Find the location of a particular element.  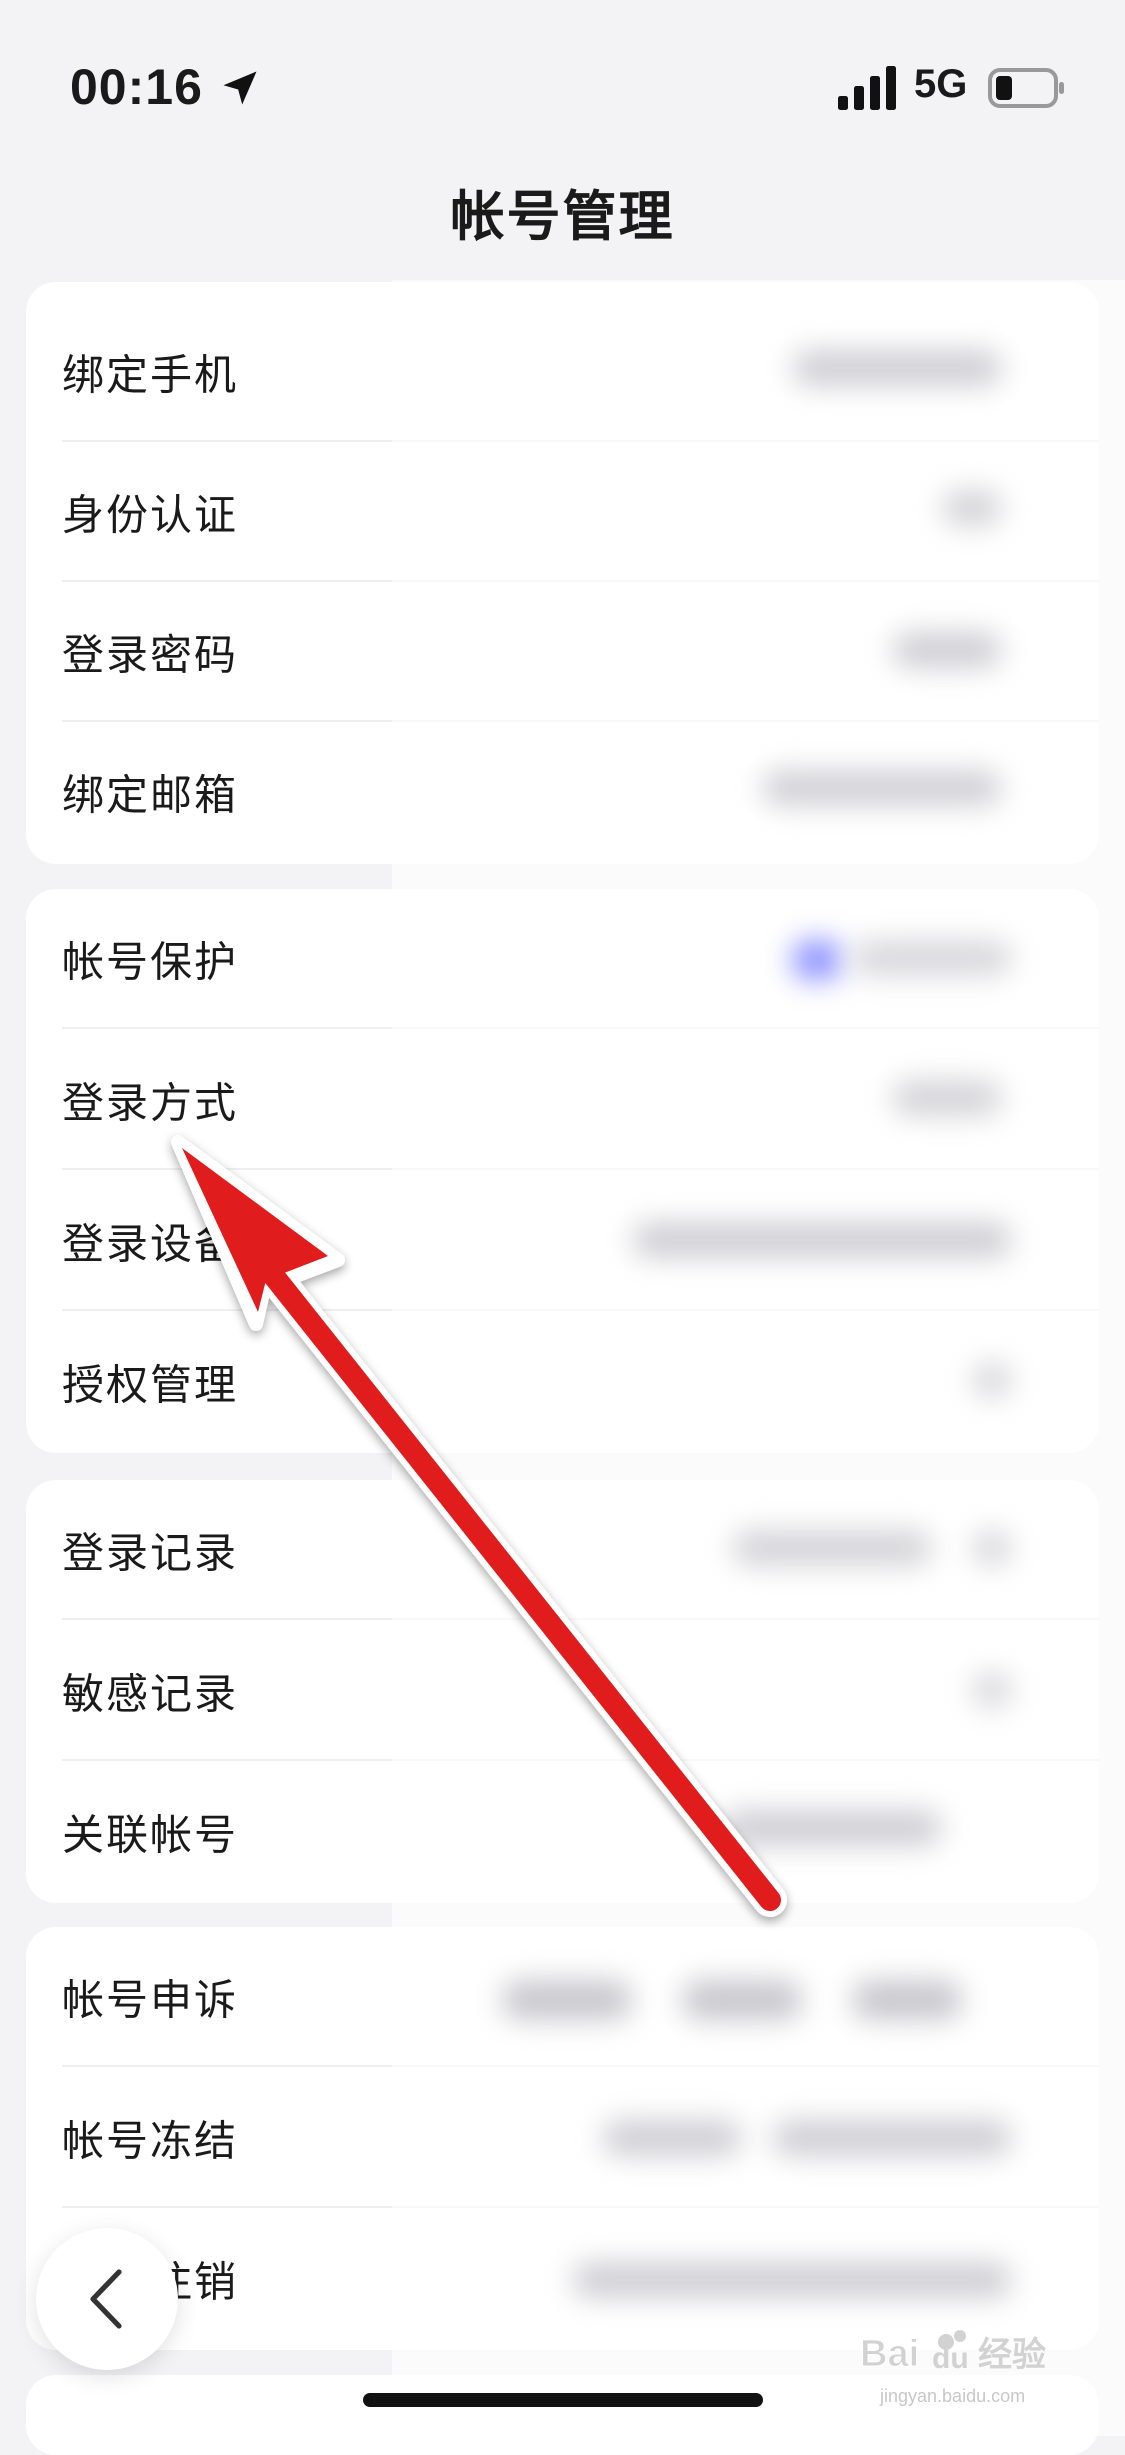

home-indicator is located at coordinates (563, 2400).